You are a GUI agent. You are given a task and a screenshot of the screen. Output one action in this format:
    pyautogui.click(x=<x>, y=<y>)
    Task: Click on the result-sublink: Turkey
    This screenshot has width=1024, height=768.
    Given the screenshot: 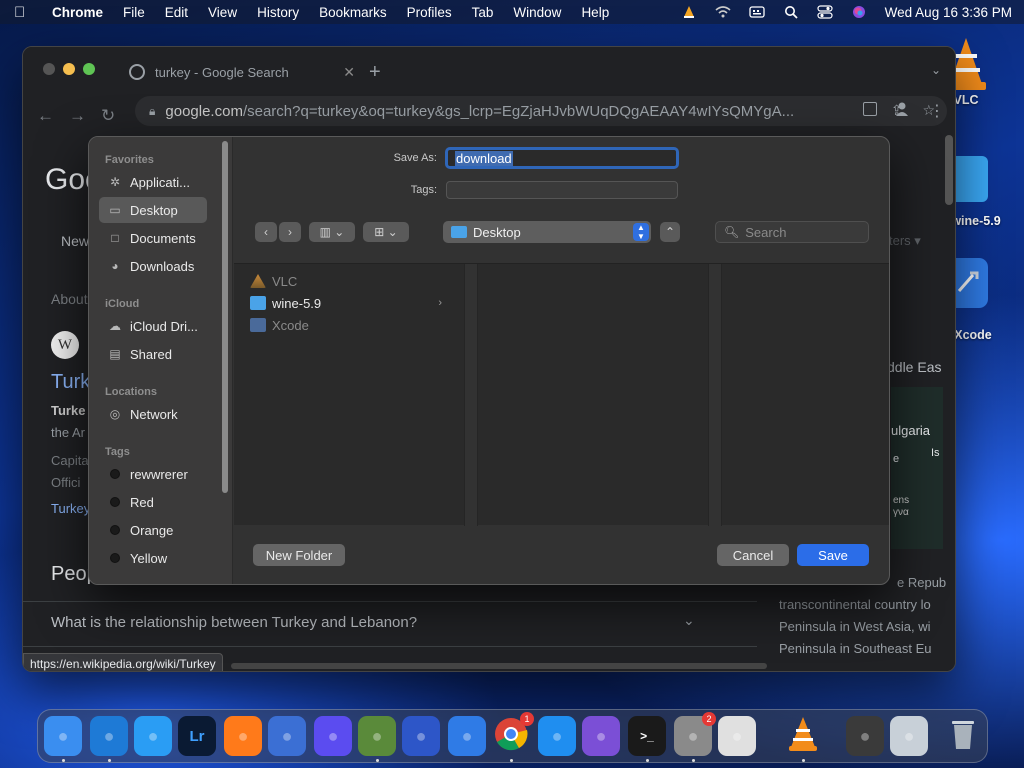 What is the action you would take?
    pyautogui.click(x=70, y=508)
    